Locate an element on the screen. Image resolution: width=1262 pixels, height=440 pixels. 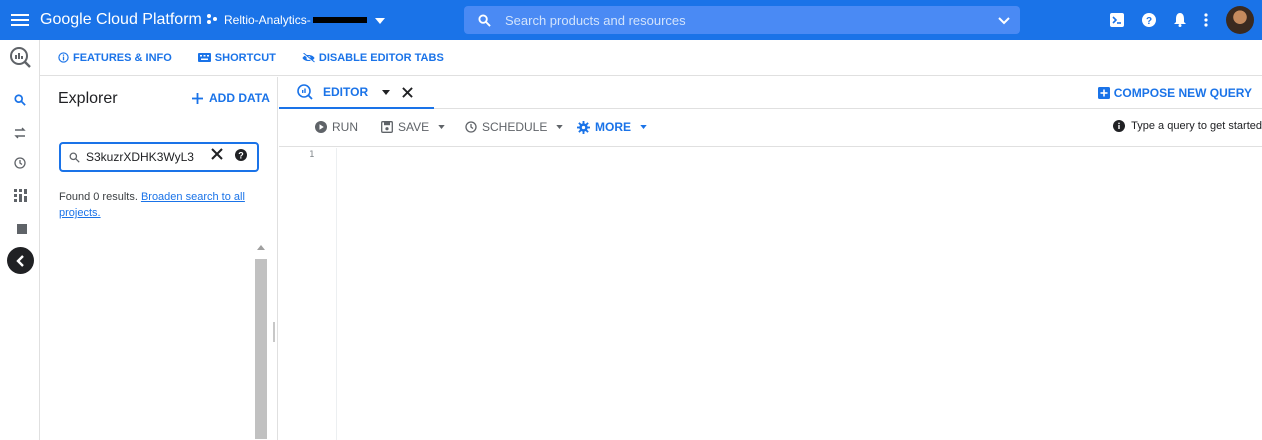
play-icon is located at coordinates (321, 127).